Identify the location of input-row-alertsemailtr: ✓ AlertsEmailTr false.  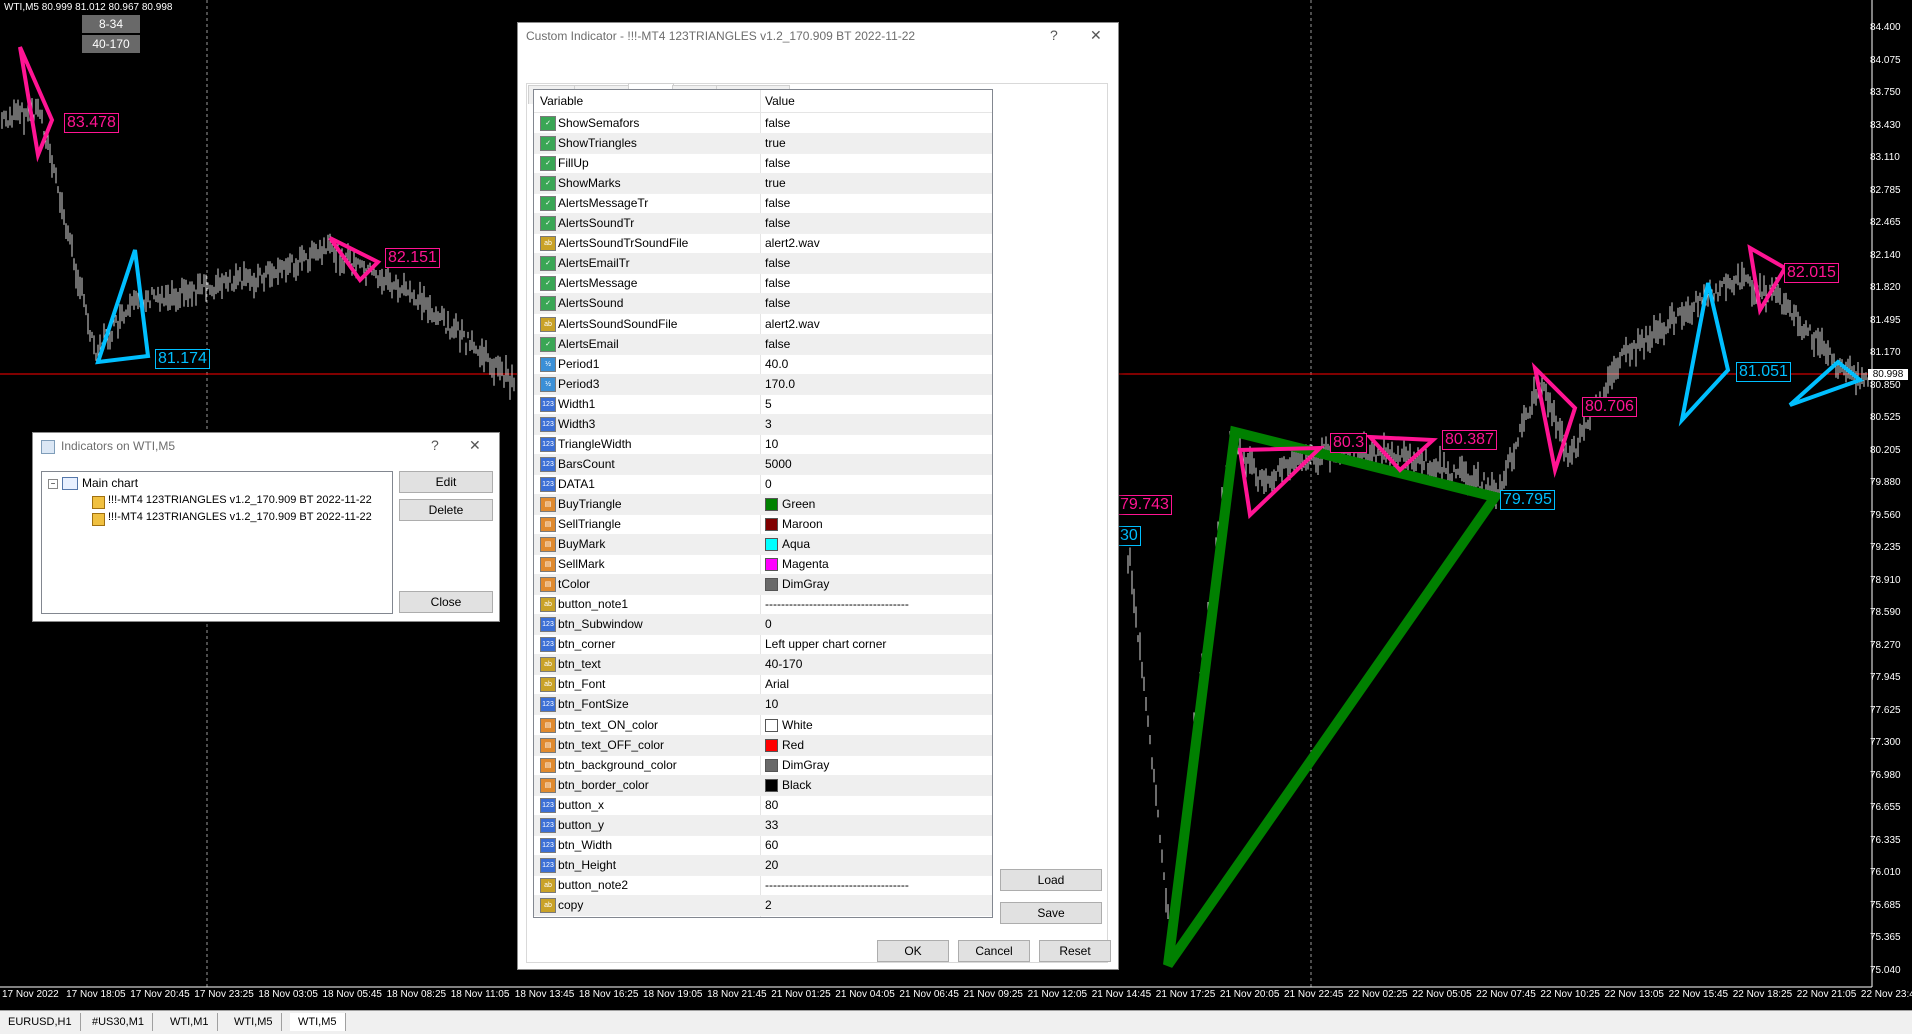
(763, 264).